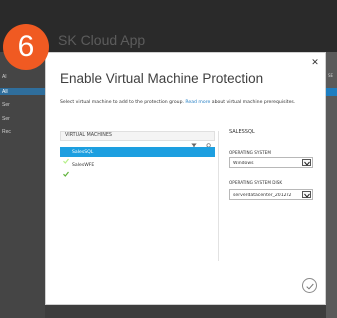 The width and height of the screenshot is (337, 318). What do you see at coordinates (331, 75) in the screenshot?
I see `portal-right-header: SE` at bounding box center [331, 75].